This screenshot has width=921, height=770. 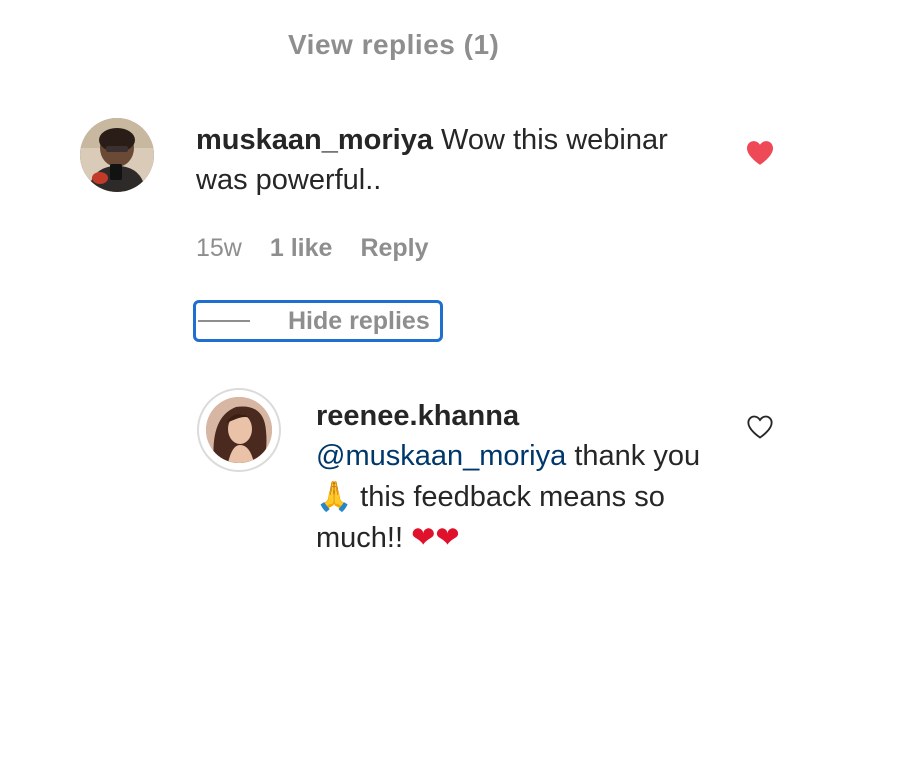 I want to click on pray-emoji-icon: 🙏, so click(x=334, y=496).